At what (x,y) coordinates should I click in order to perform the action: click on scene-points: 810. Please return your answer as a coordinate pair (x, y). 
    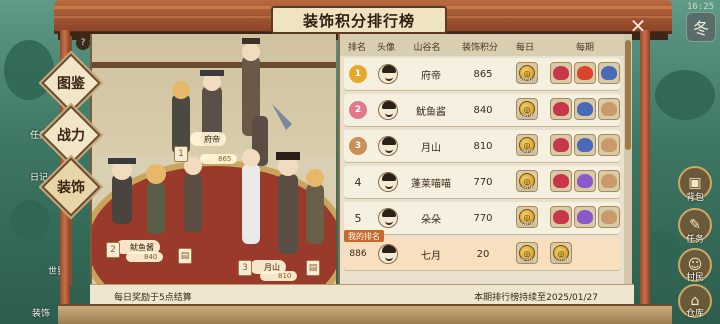
    Looking at the image, I should click on (279, 276).